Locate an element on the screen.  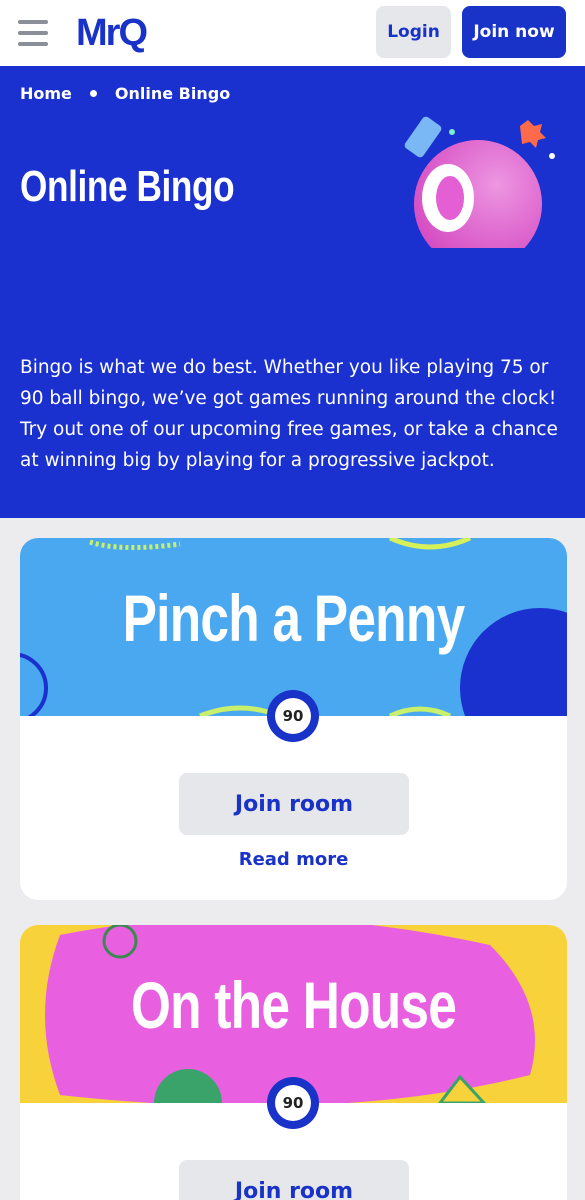
breadcrumb-home: Home is located at coordinates (46, 93).